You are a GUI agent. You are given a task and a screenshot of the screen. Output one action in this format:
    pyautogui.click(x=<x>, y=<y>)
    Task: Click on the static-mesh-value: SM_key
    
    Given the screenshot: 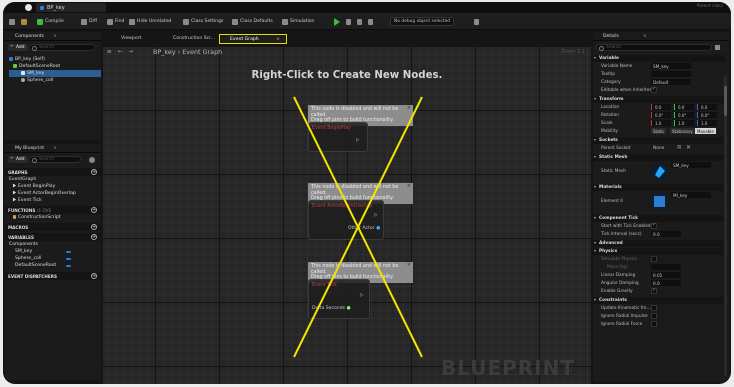 What is the action you would take?
    pyautogui.click(x=691, y=165)
    